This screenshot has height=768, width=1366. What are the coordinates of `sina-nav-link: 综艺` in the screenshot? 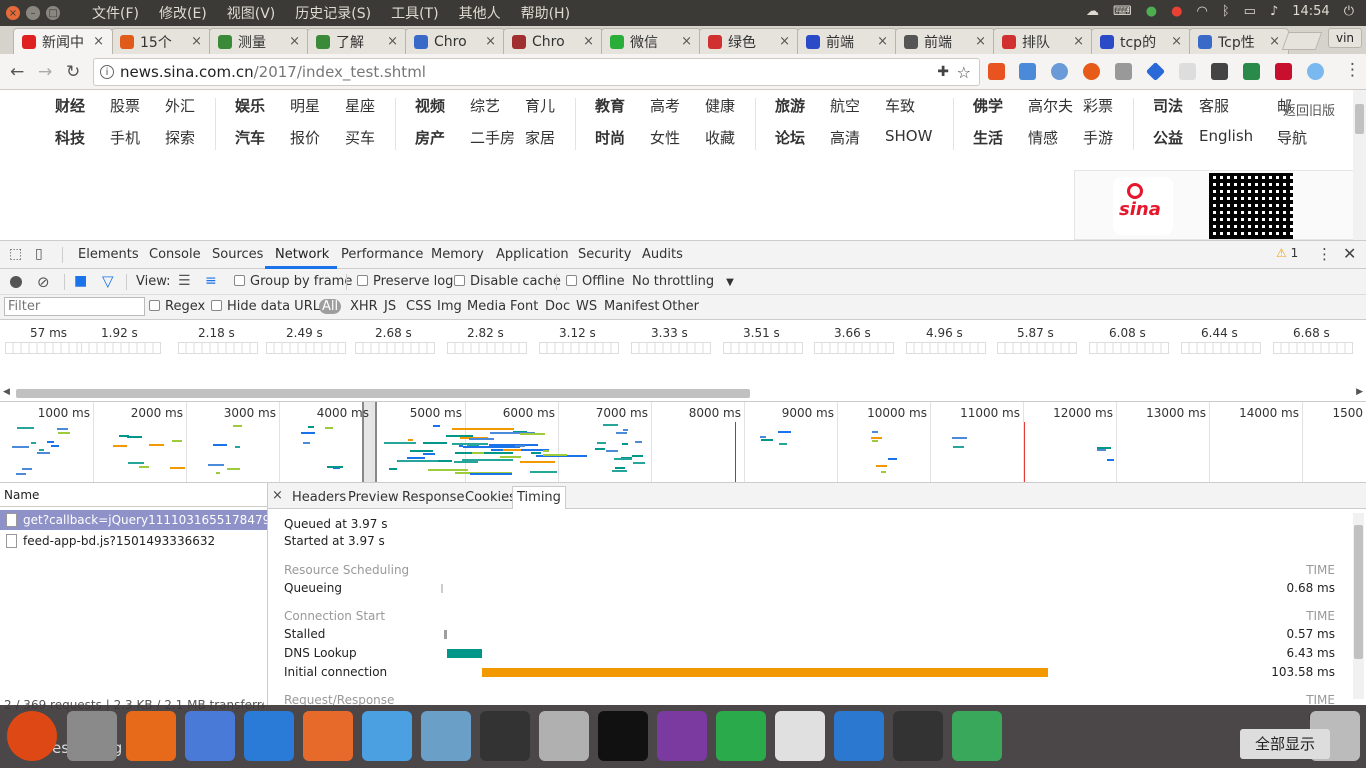 It's located at (485, 105).